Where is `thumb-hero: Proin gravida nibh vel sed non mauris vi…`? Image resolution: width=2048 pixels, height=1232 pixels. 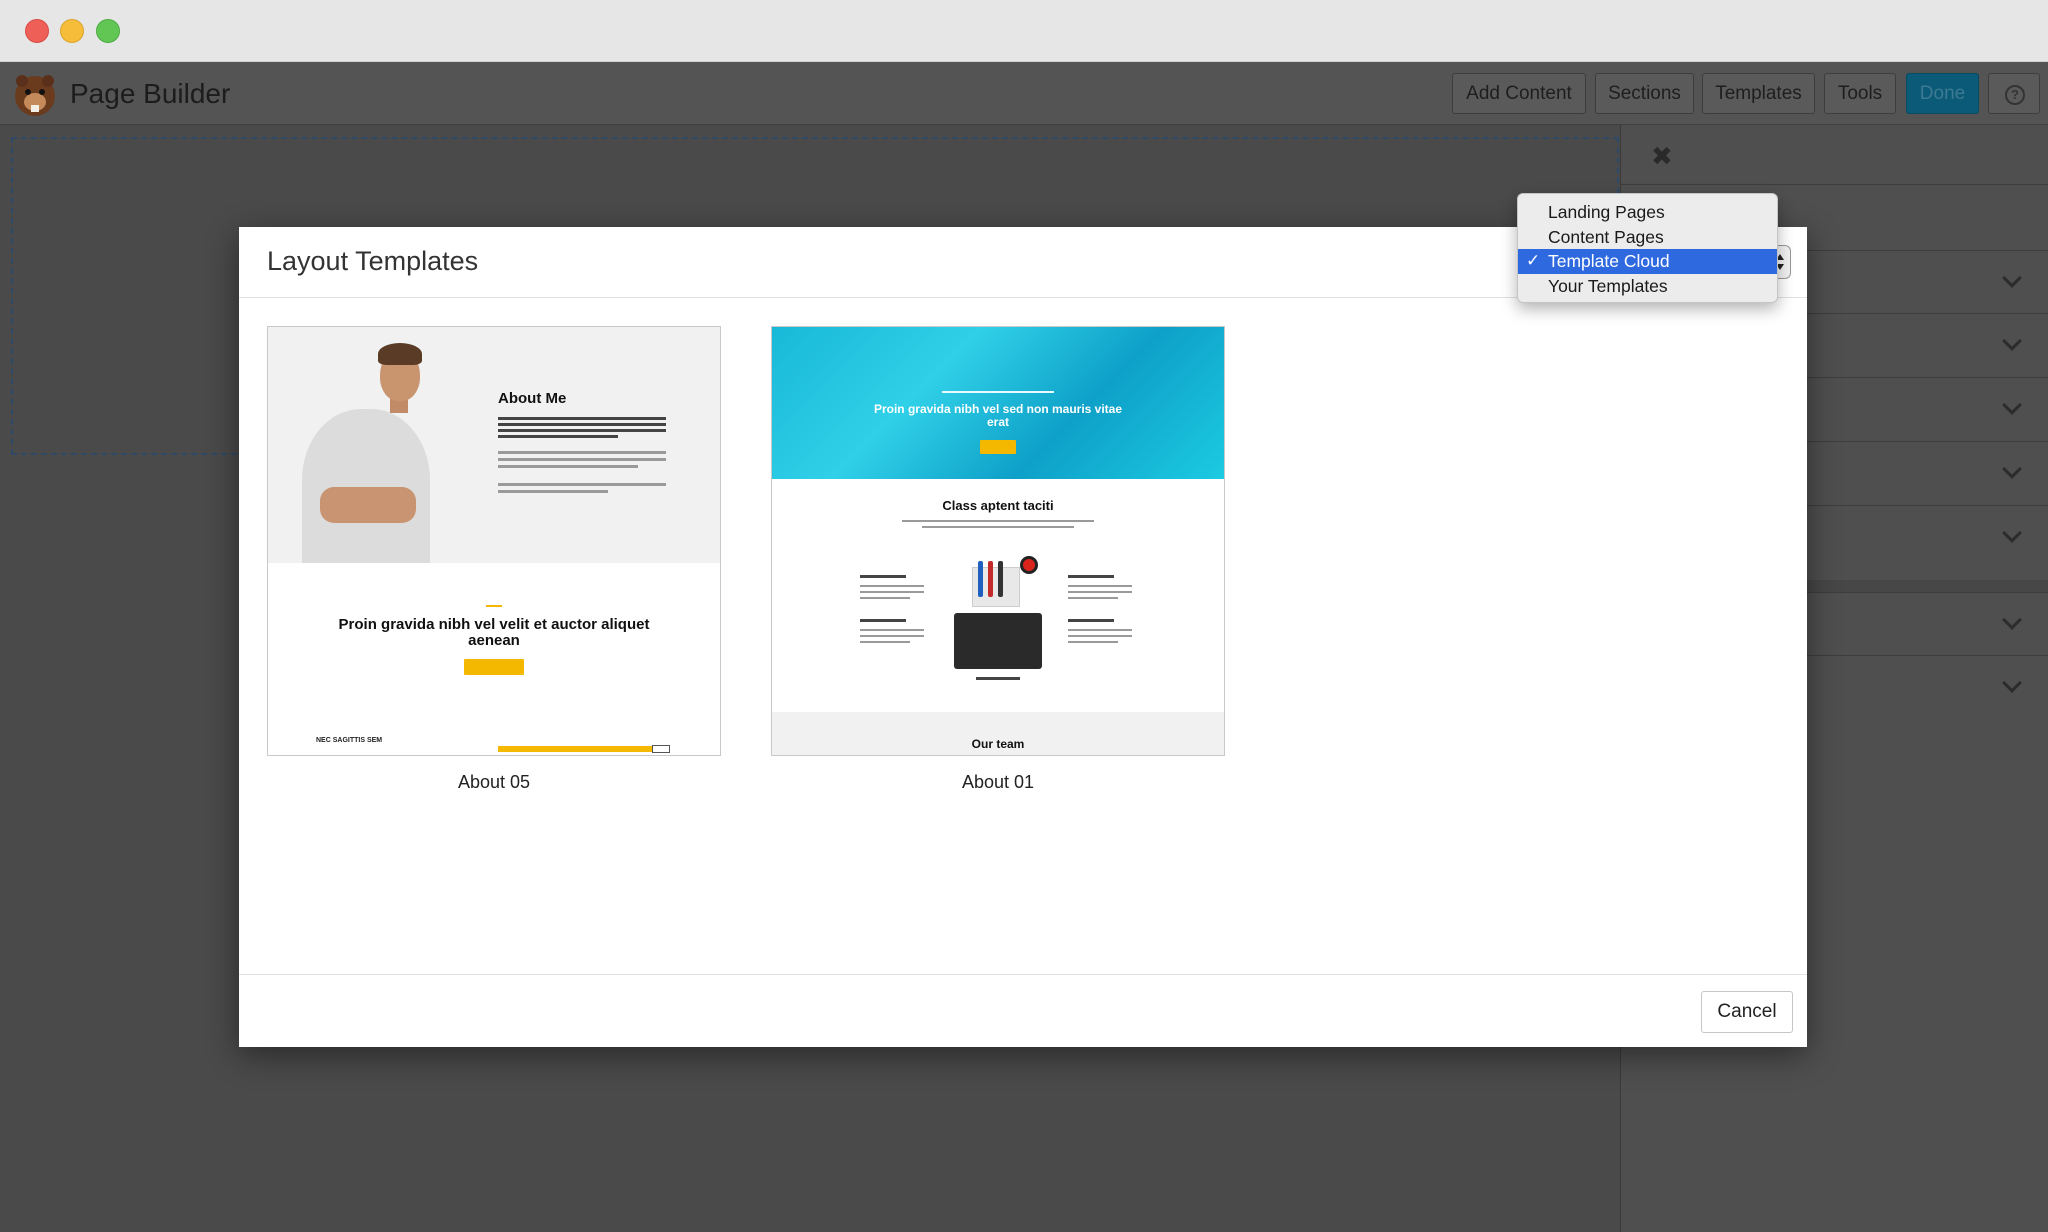 thumb-hero: Proin gravida nibh vel sed non mauris vi… is located at coordinates (998, 403).